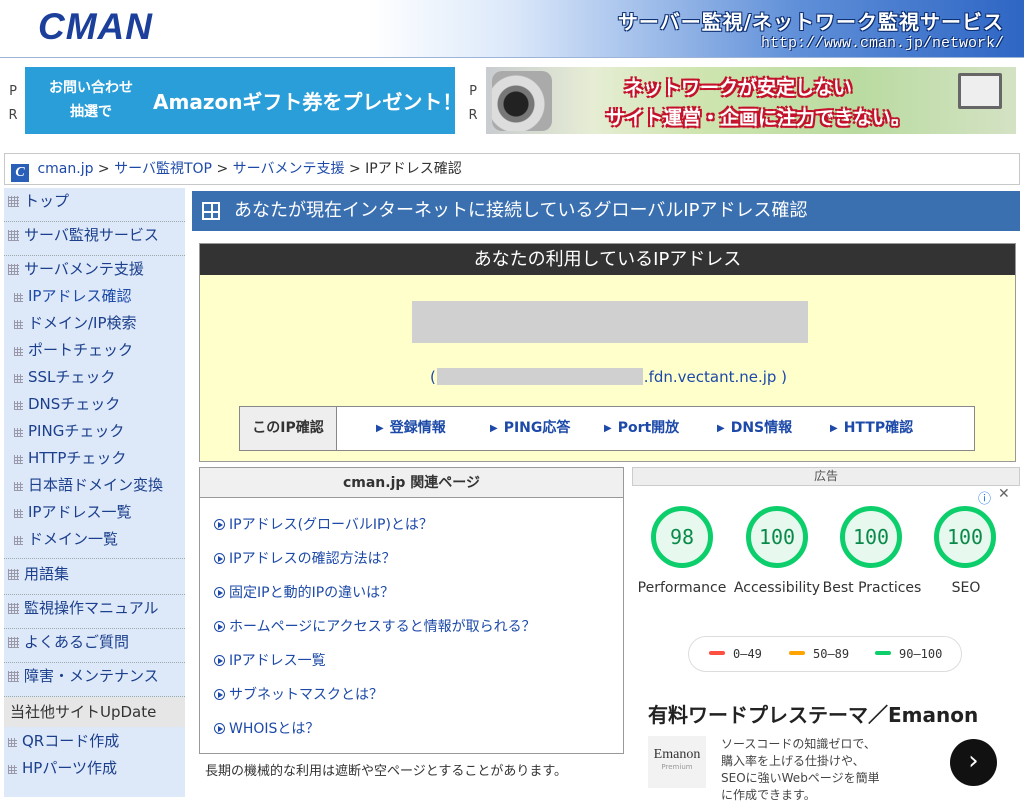 This screenshot has height=804, width=1024. Describe the element at coordinates (163, 169) in the screenshot. I see `breadcrumb-item: サーバ監視TOP` at that location.